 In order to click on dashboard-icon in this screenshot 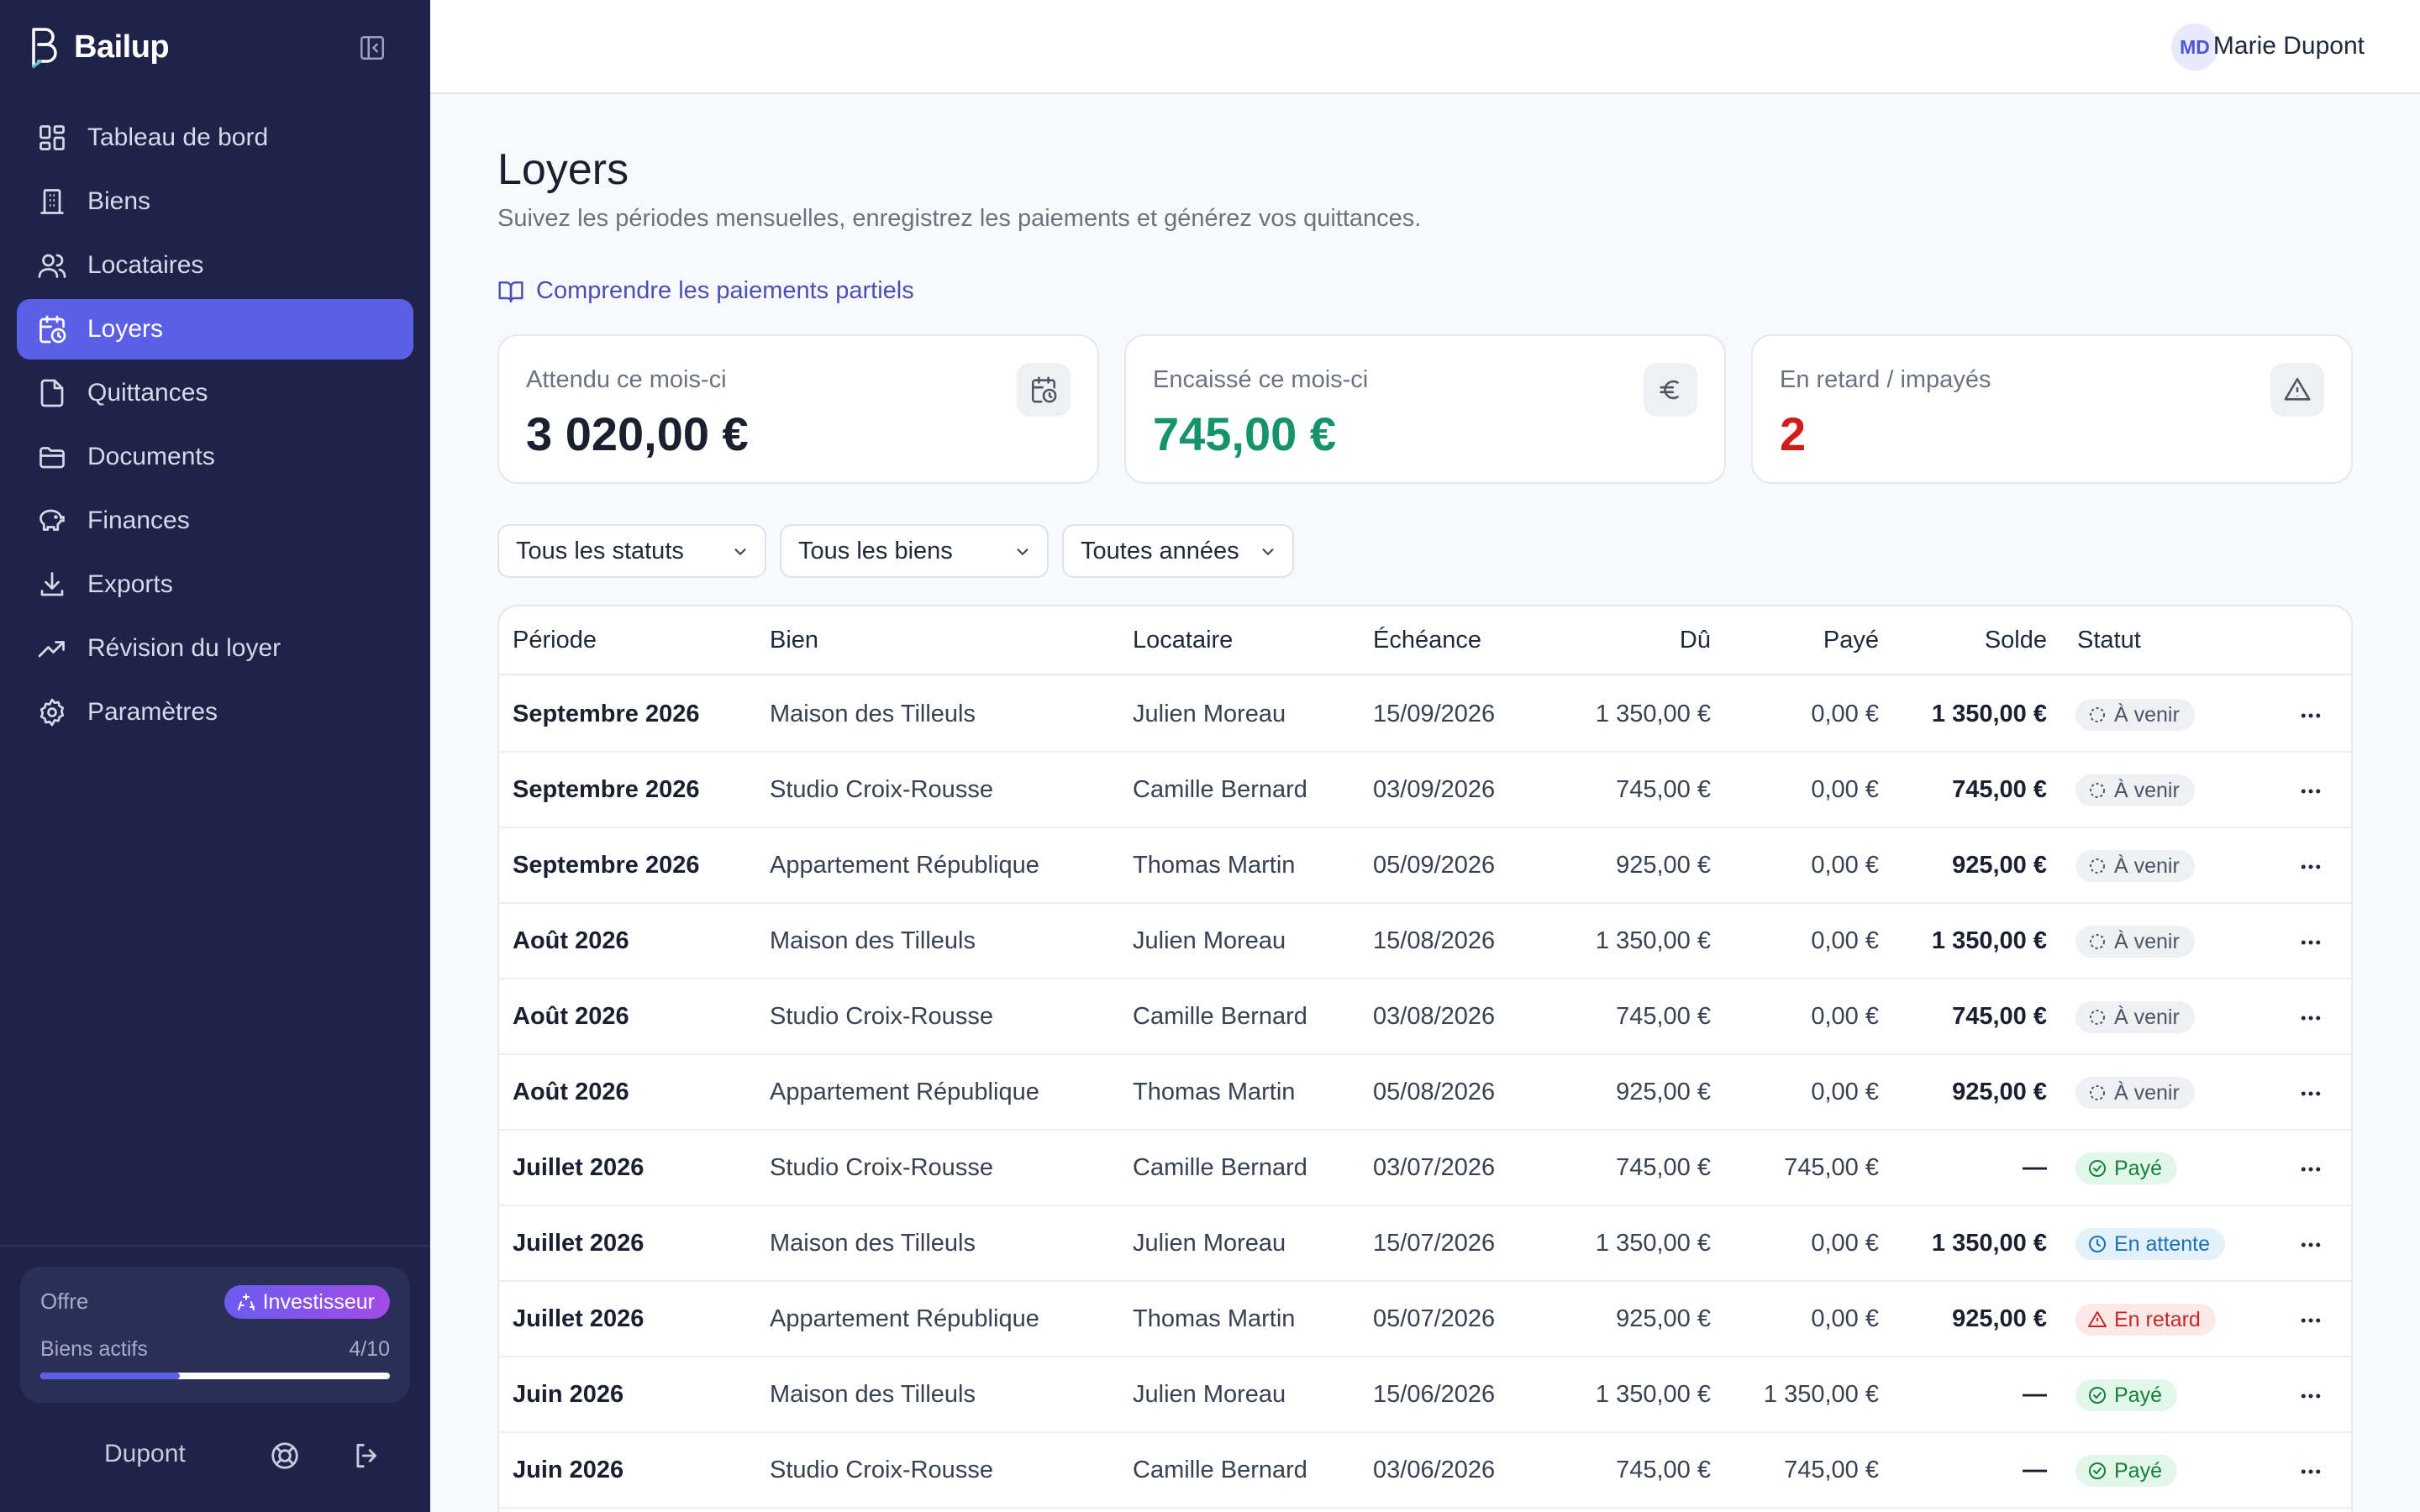, I will do `click(52, 137)`.